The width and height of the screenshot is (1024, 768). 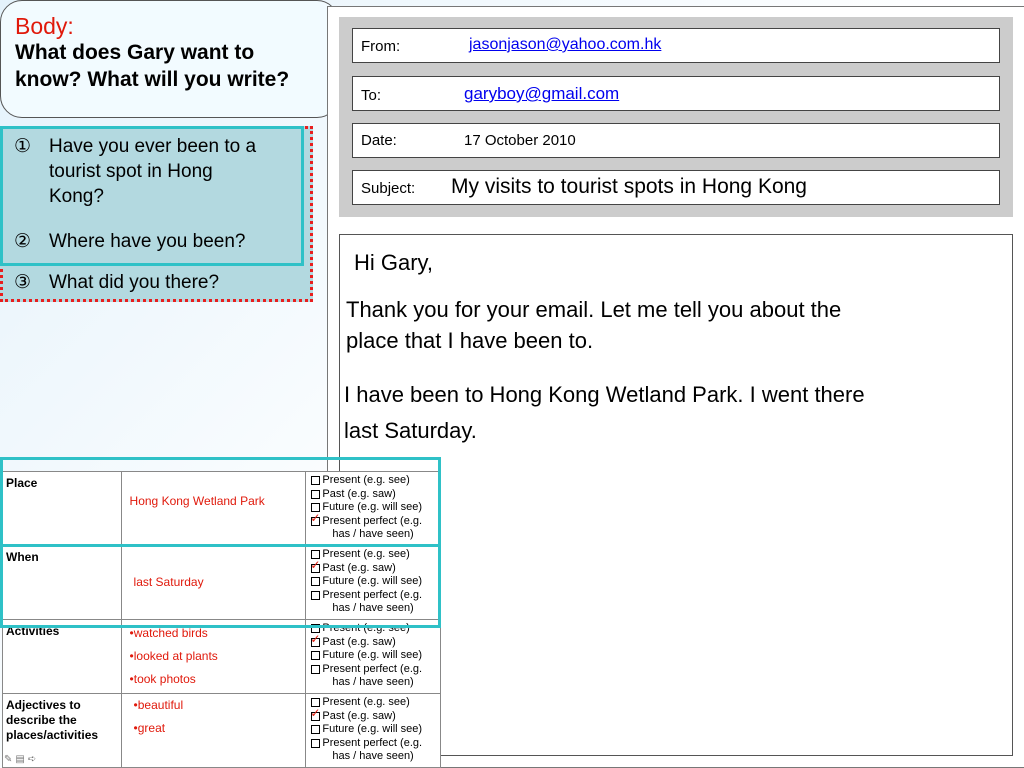 What do you see at coordinates (135, 52) in the screenshot?
I see `callout-question-line1: What does Gary want to` at bounding box center [135, 52].